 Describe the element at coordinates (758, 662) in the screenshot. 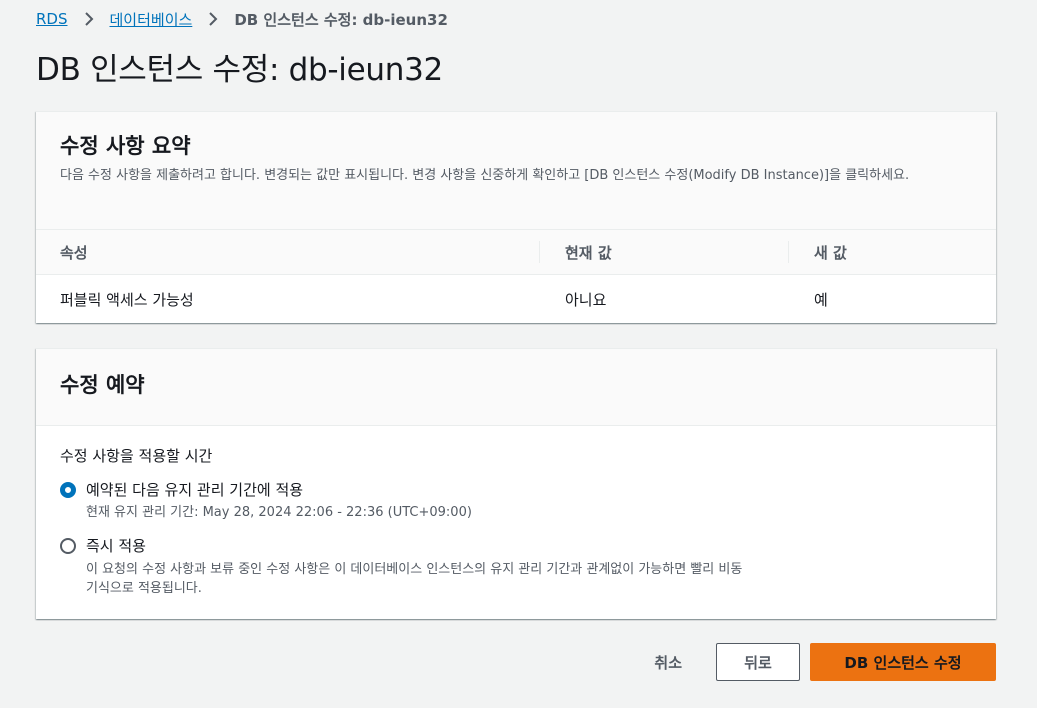

I see `back-button: 뒤로` at that location.